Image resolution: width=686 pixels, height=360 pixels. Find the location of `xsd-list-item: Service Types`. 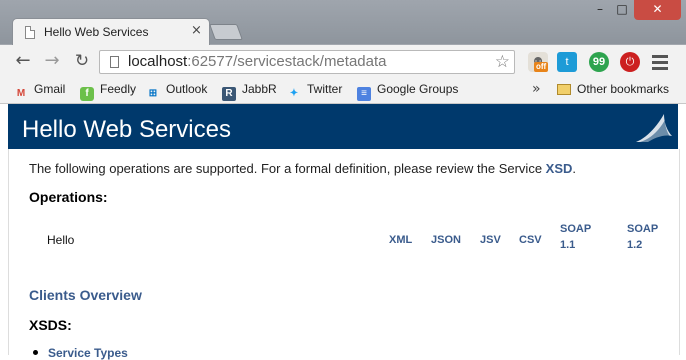

xsd-list-item: Service Types is located at coordinates (80, 353).